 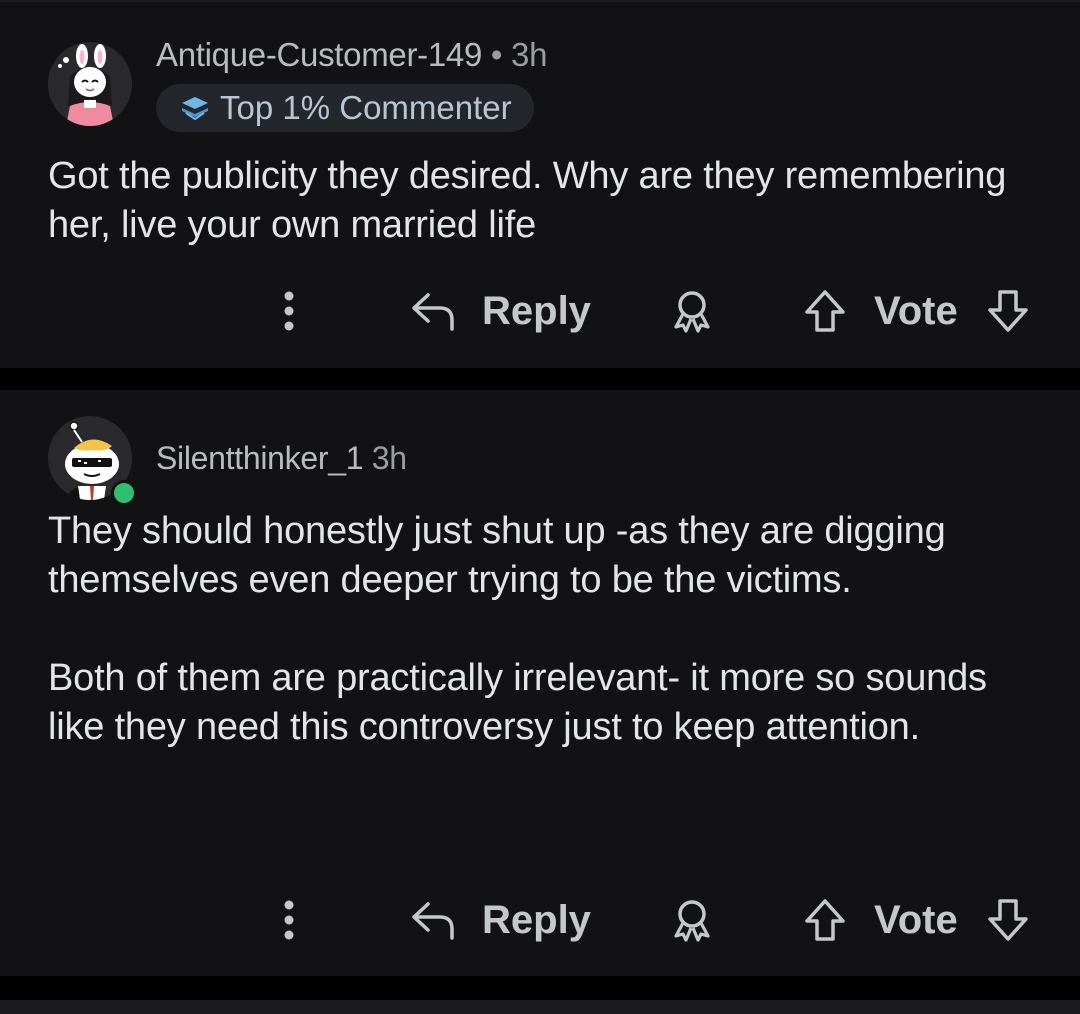 I want to click on comment-meta: Antique-Customer-149 • 3h, so click(x=351, y=55).